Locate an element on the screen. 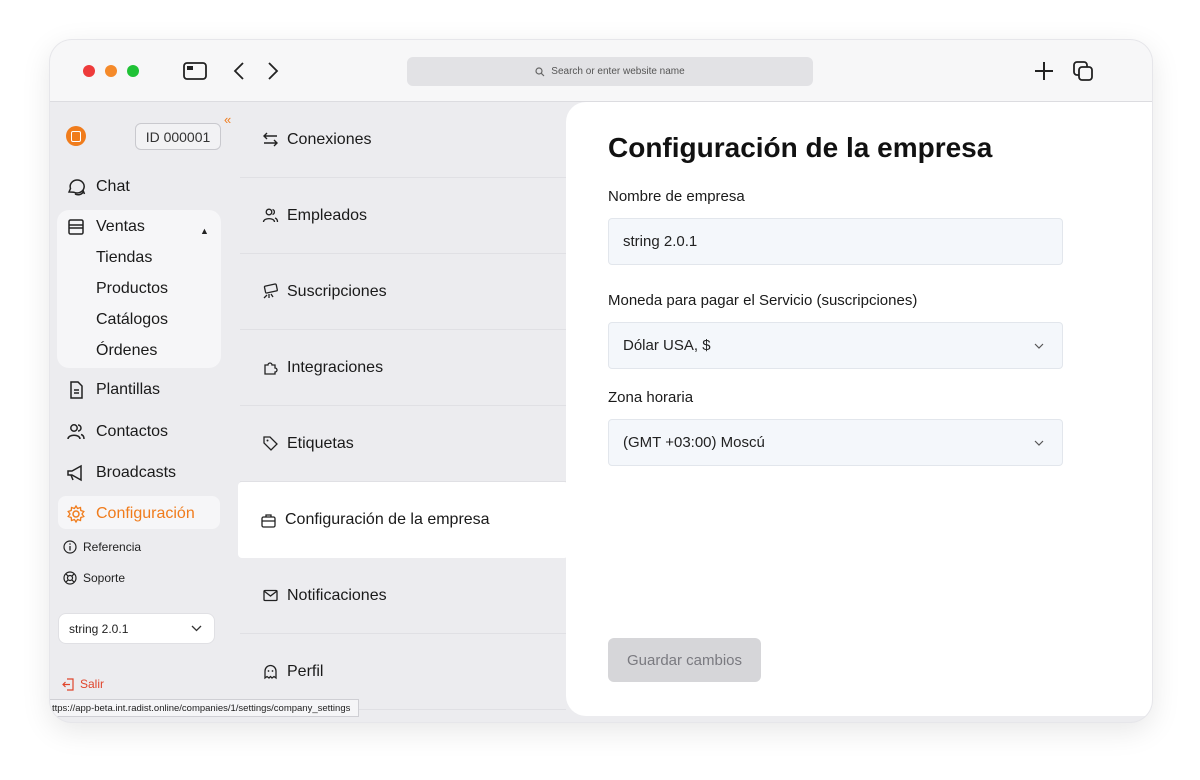  timezone-value: (GMT +03:00) Moscú is located at coordinates (694, 442).